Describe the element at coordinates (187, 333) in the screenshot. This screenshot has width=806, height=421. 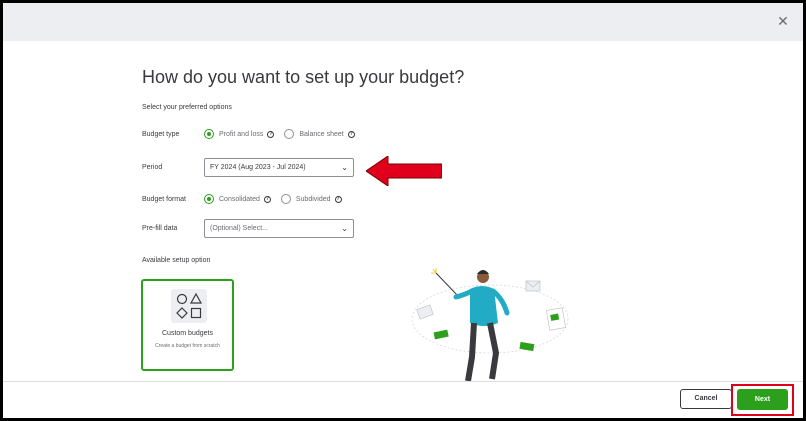
I see `card-title: Custom budgets` at that location.